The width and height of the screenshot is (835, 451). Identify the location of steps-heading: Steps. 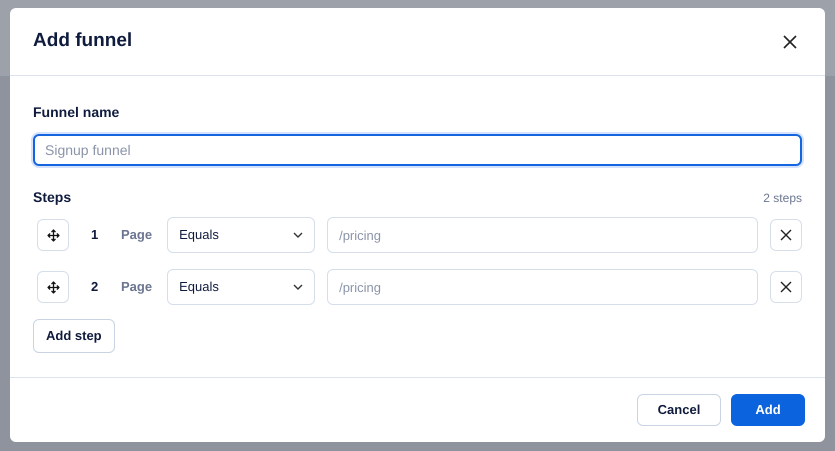
(52, 197).